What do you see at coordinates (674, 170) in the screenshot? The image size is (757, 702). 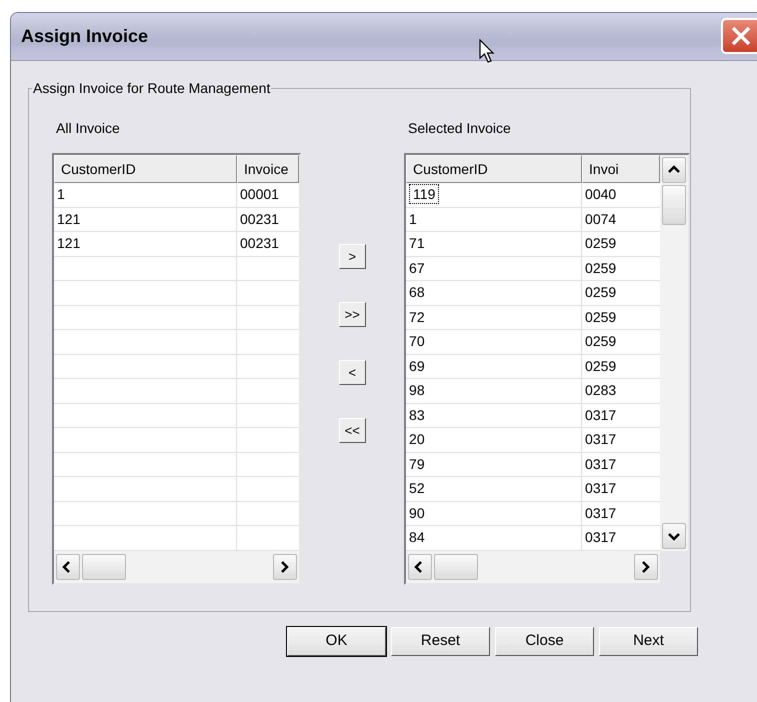 I see `scroll-up-button` at bounding box center [674, 170].